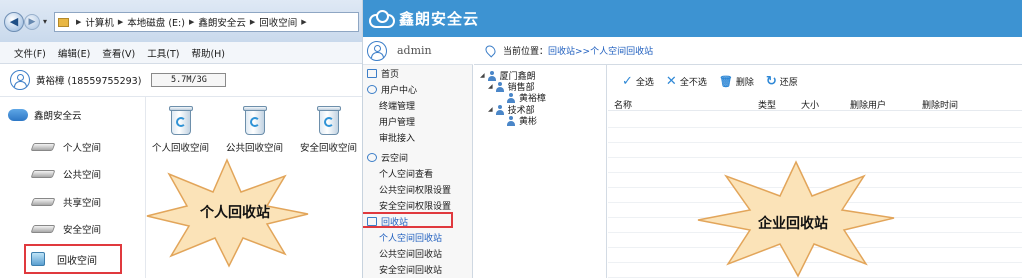  I want to click on menu-bar: 文件(F) 编辑(E) 查看(V) 工具(T) 帮助(H), so click(181, 53).